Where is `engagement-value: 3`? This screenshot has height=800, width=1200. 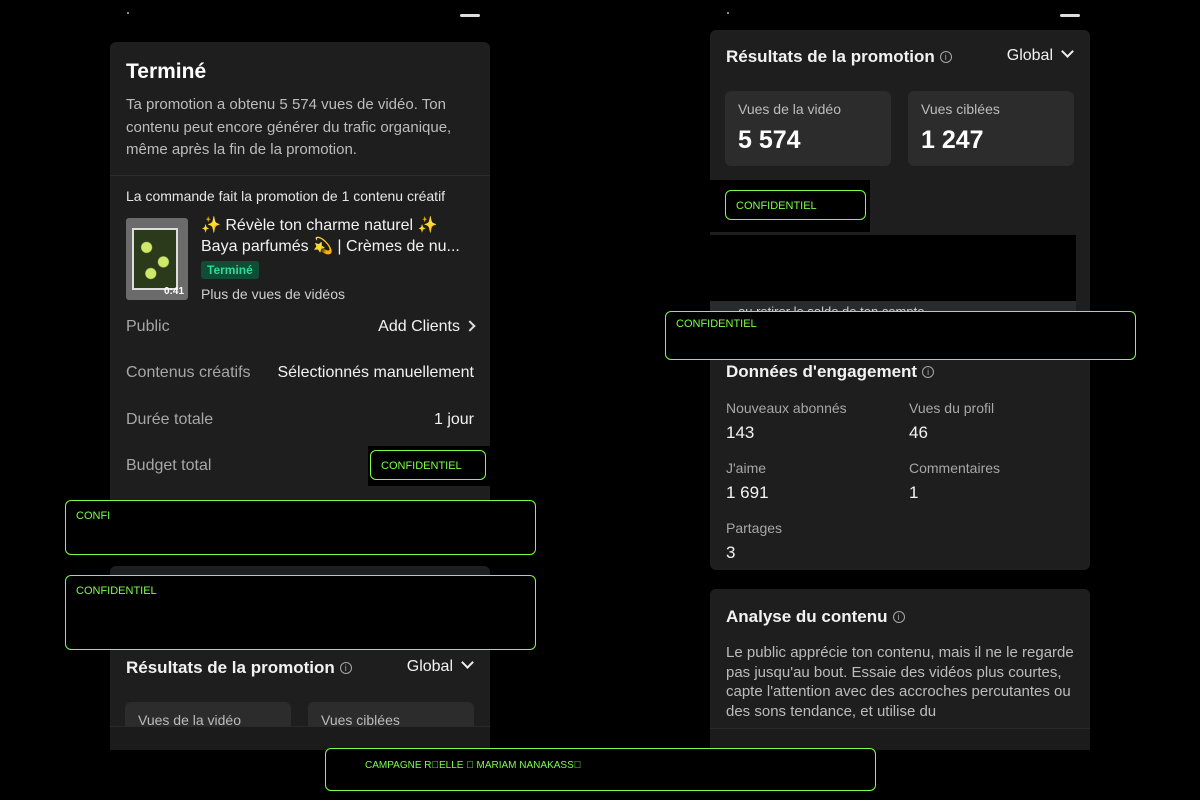
engagement-value: 3 is located at coordinates (731, 552).